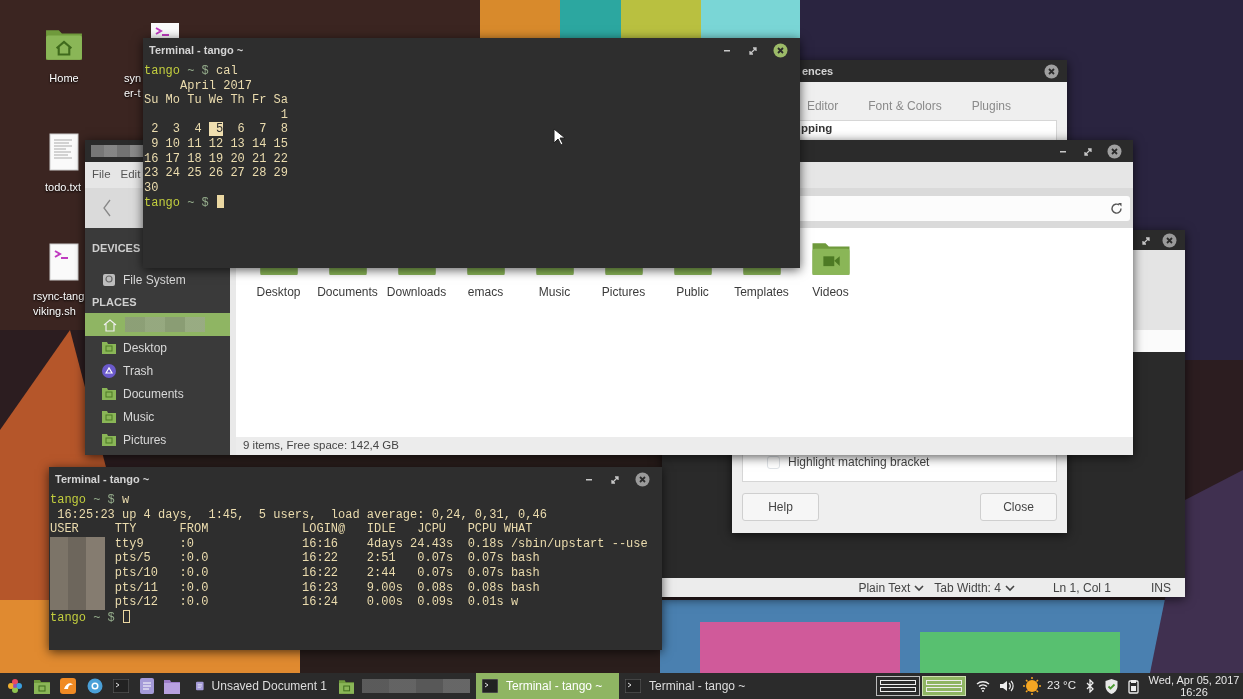 Image resolution: width=1243 pixels, height=699 pixels. Describe the element at coordinates (101, 175) in the screenshot. I see `menu-item: File` at that location.